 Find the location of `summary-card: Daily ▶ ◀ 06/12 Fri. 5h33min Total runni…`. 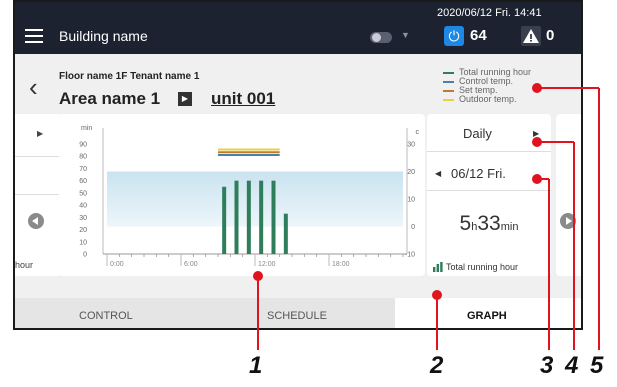

summary-card: Daily ▶ ◀ 06/12 Fri. 5h33min Total runni… is located at coordinates (489, 195).